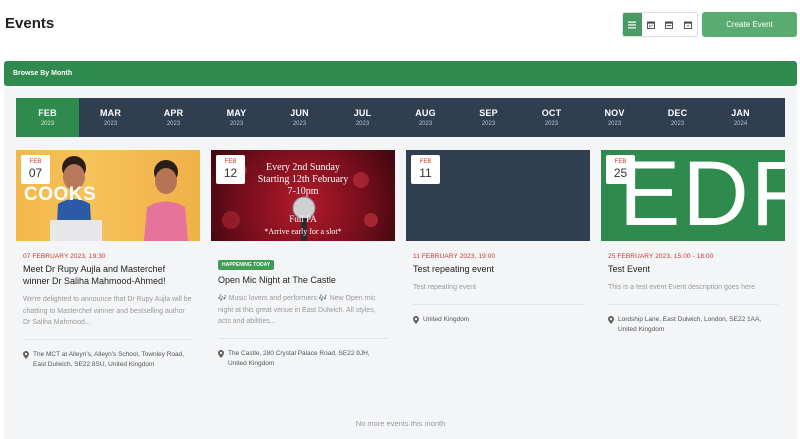 This screenshot has height=439, width=800. I want to click on month-tab-jan-2024: JAN 2024, so click(740, 117).